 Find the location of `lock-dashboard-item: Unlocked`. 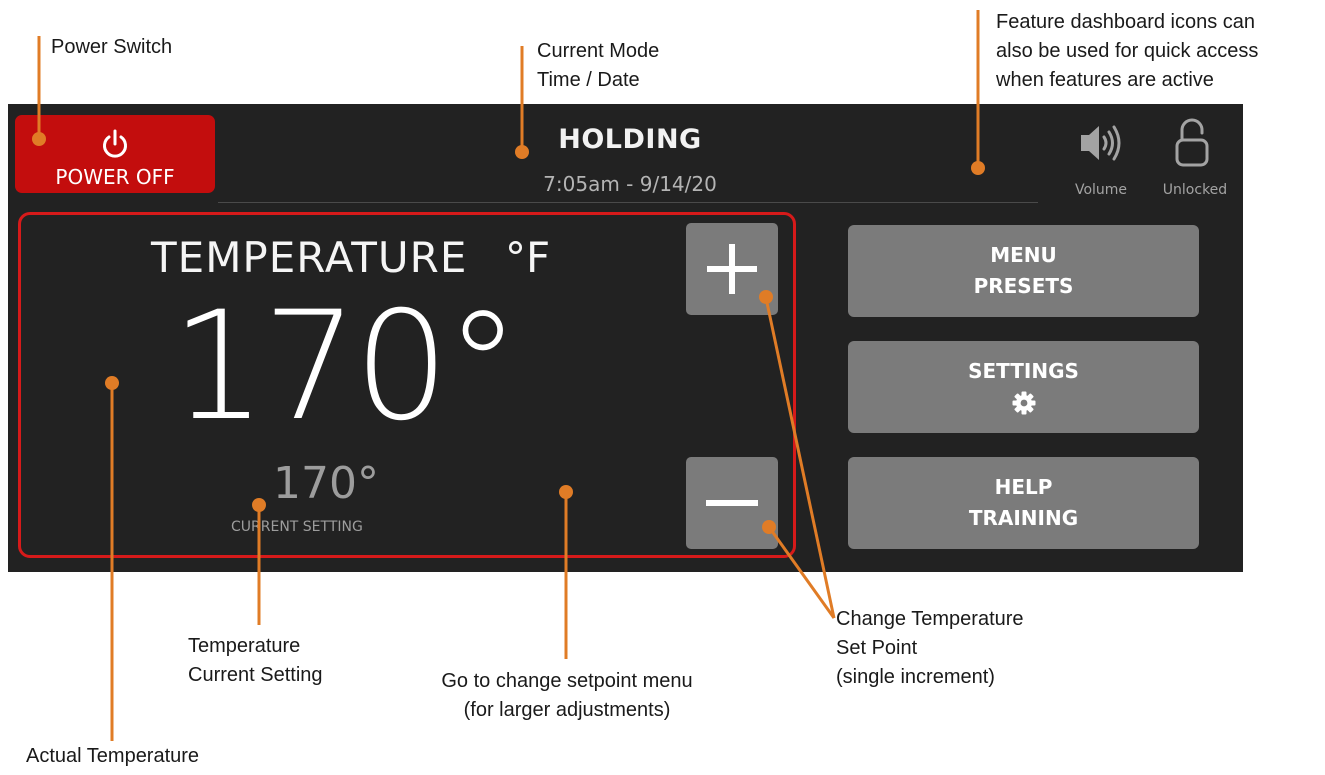

lock-dashboard-item: Unlocked is located at coordinates (1195, 156).